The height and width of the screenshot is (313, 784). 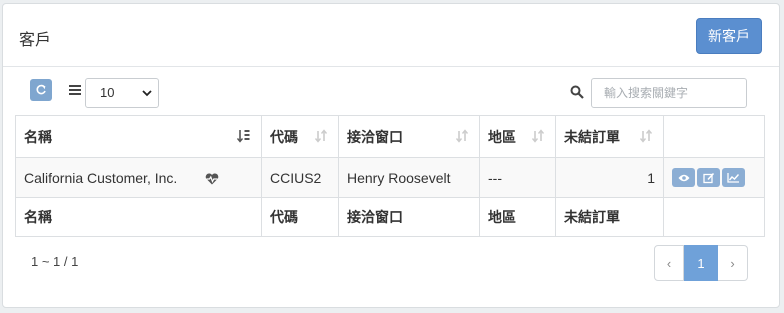 What do you see at coordinates (392, 93) in the screenshot?
I see `table-toolbar: 10` at bounding box center [392, 93].